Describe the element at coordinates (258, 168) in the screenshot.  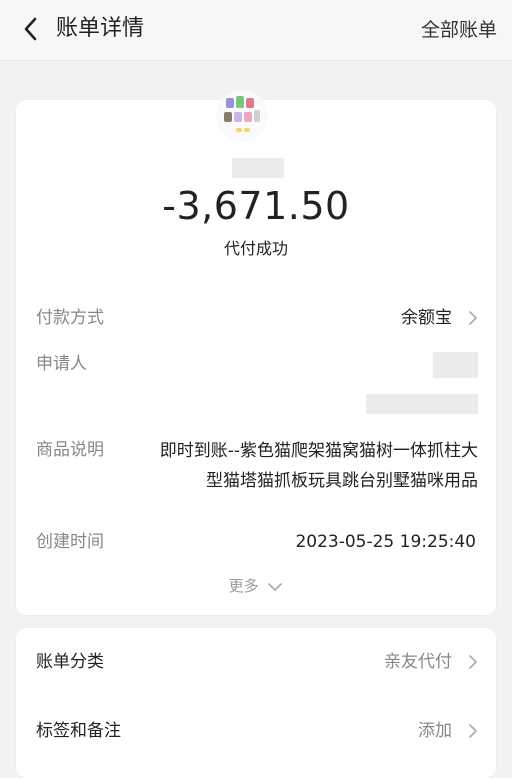
I see `merchant-name-redacted` at that location.